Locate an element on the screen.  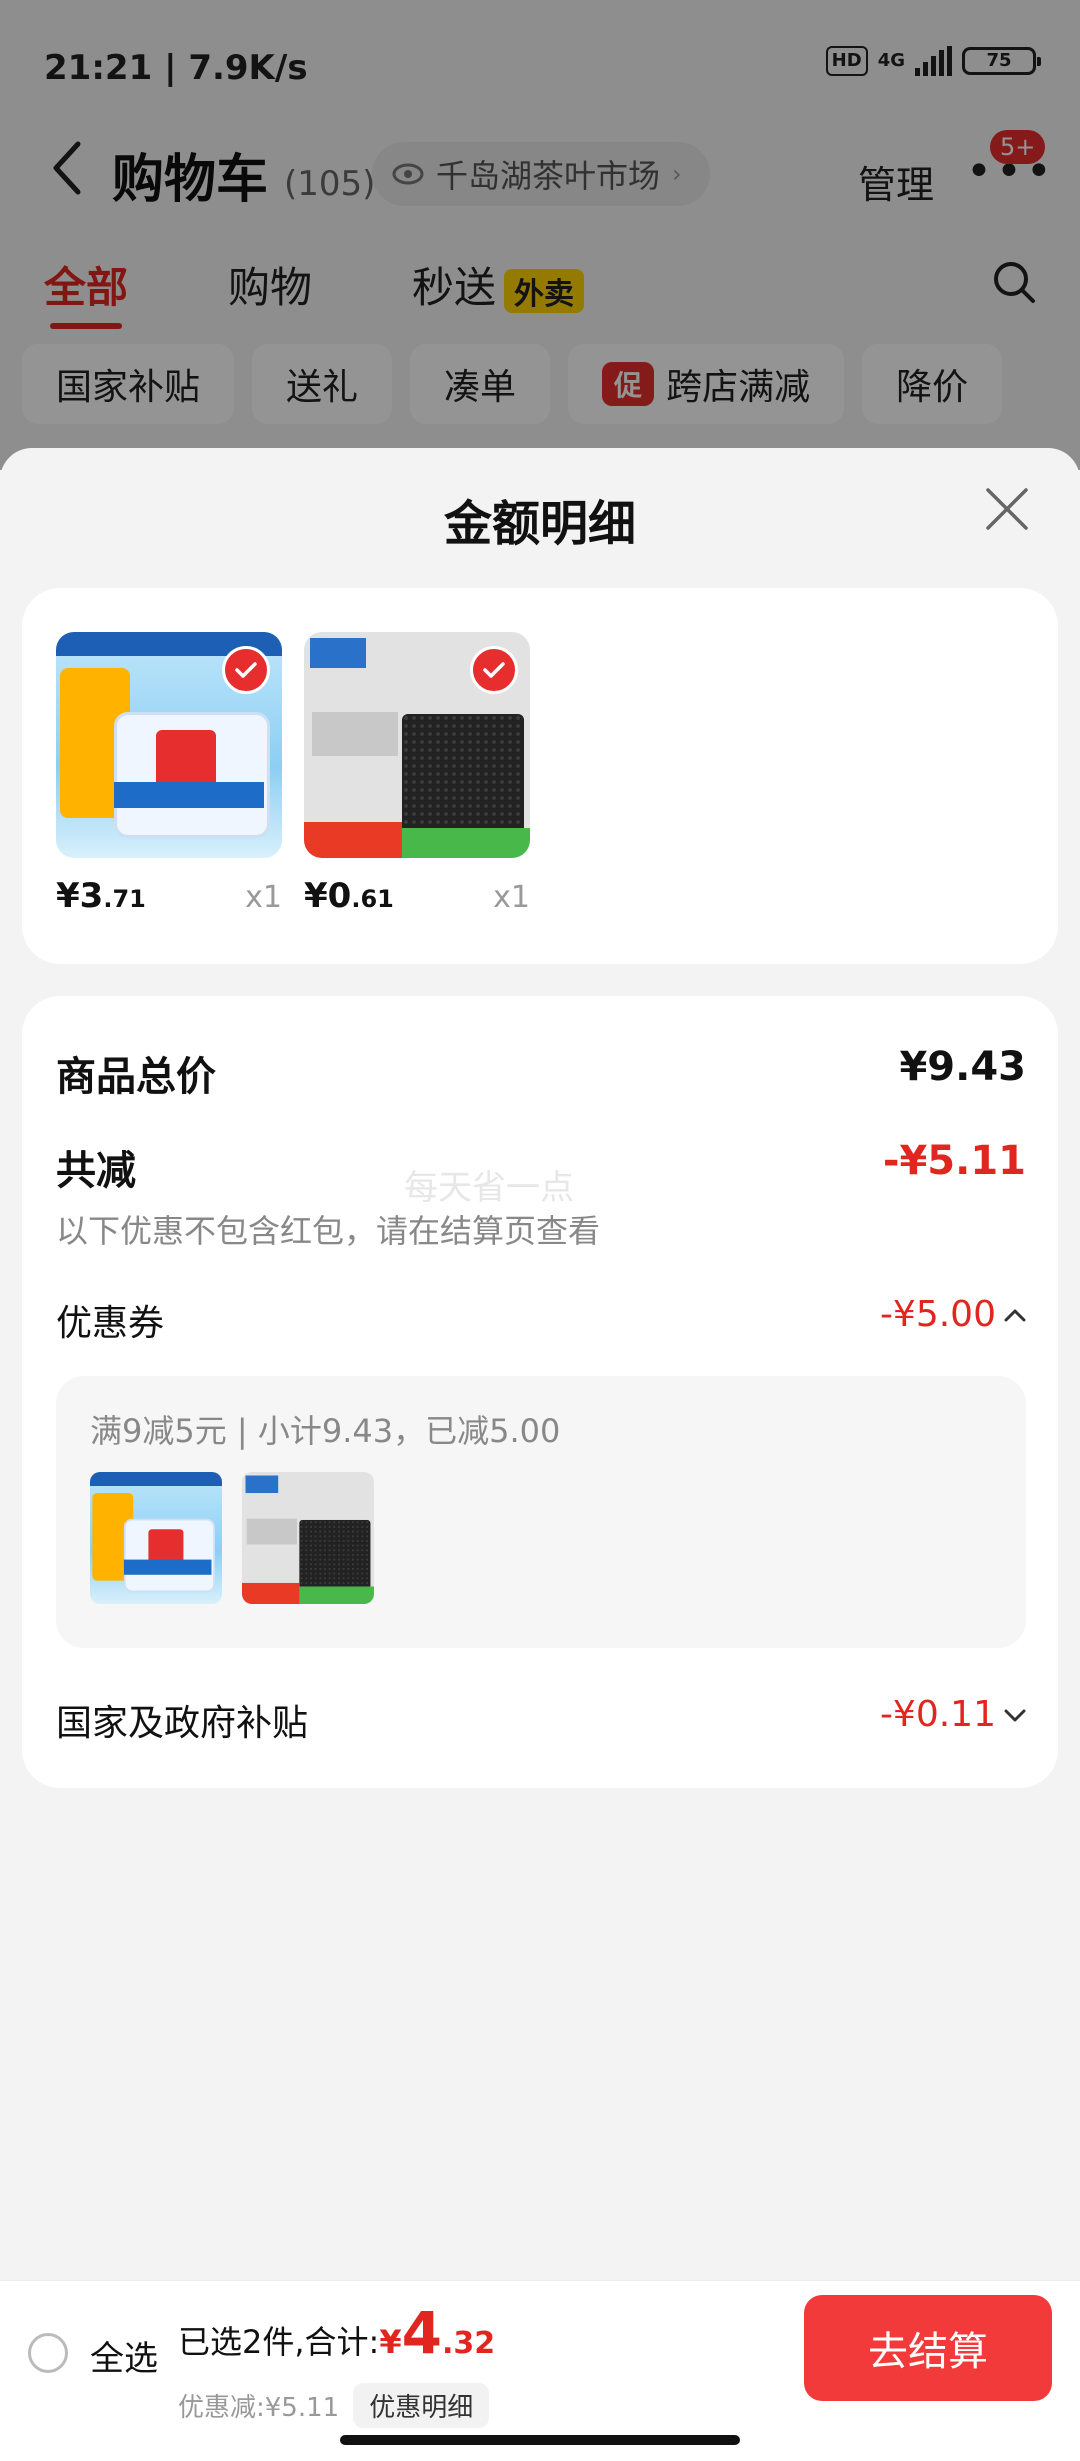
subsidy-label: 国家及政府补贴 is located at coordinates (182, 1723).